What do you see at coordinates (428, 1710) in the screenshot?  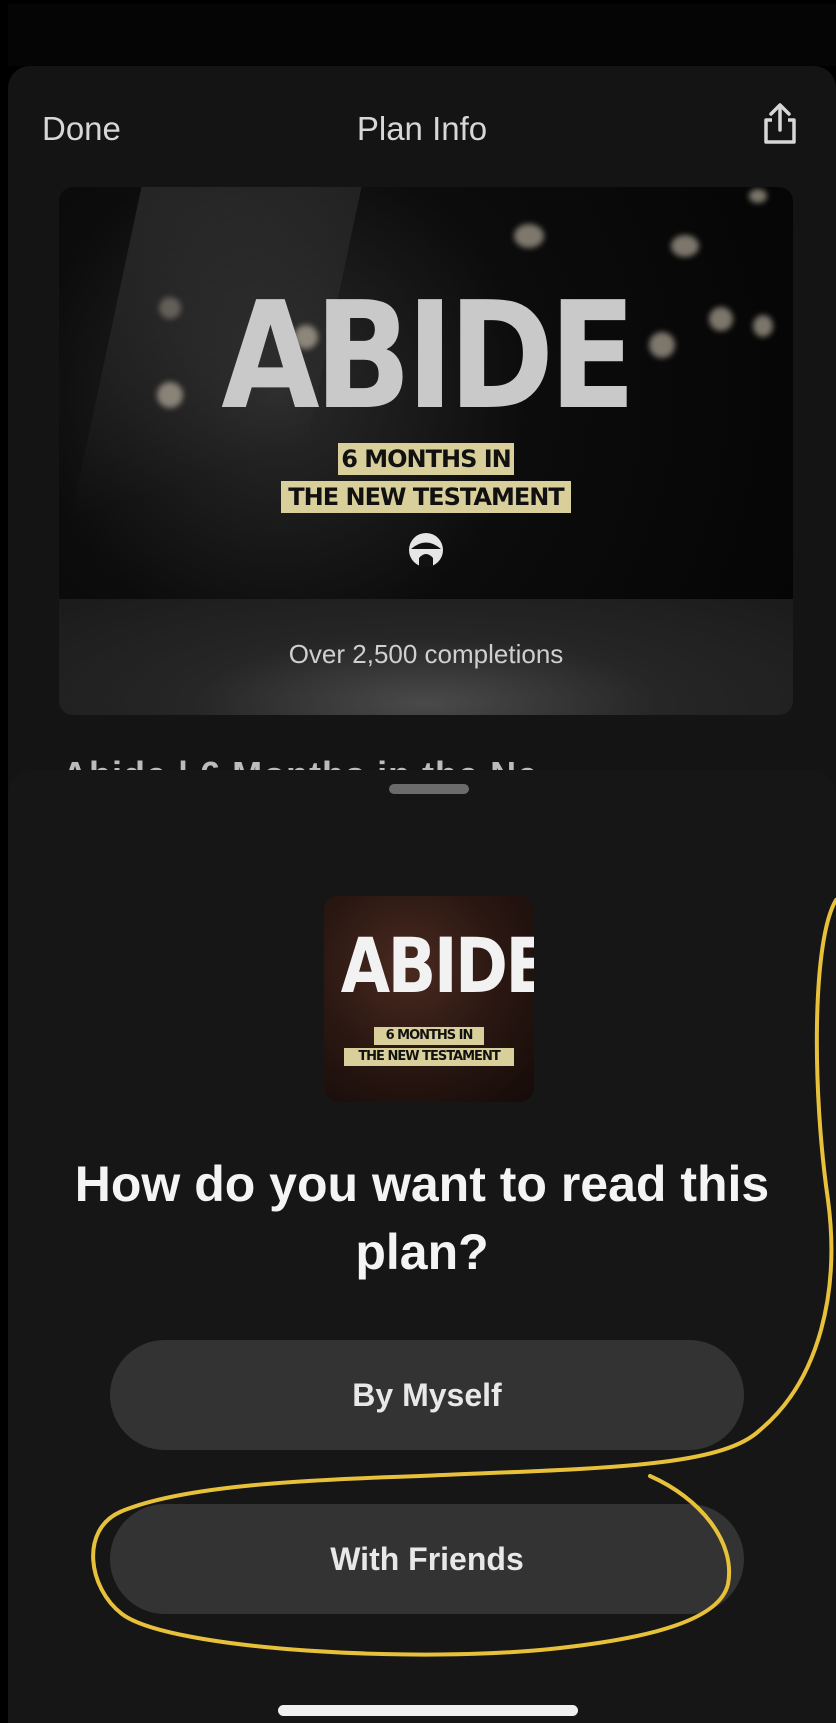 I see `home-indicator` at bounding box center [428, 1710].